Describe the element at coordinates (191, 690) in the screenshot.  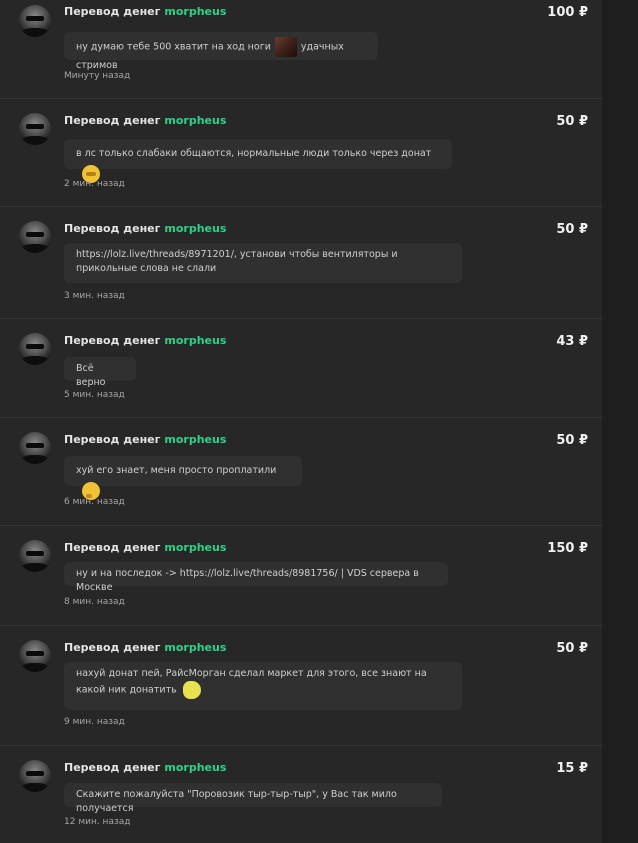
I see `pepe-emoji-icon` at that location.